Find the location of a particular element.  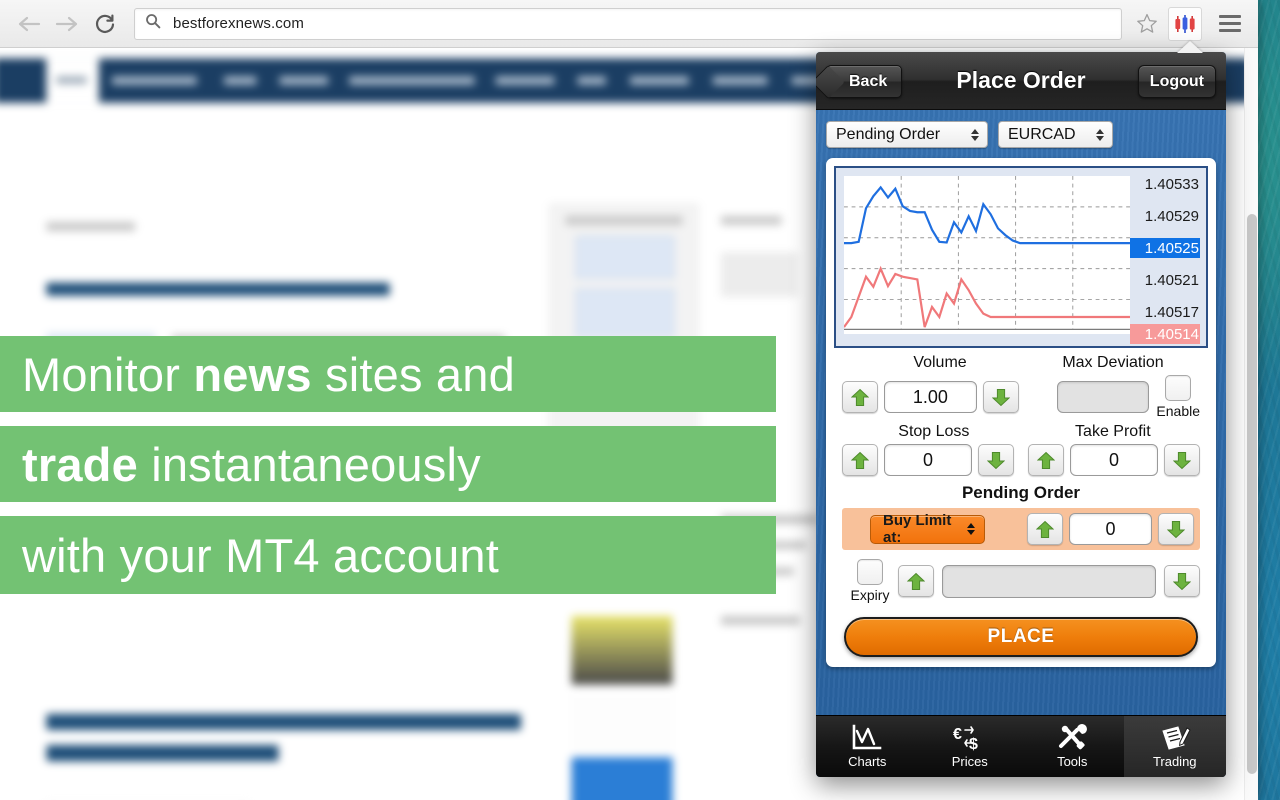

euro-dollar-icon: € $ is located at coordinates (970, 738).